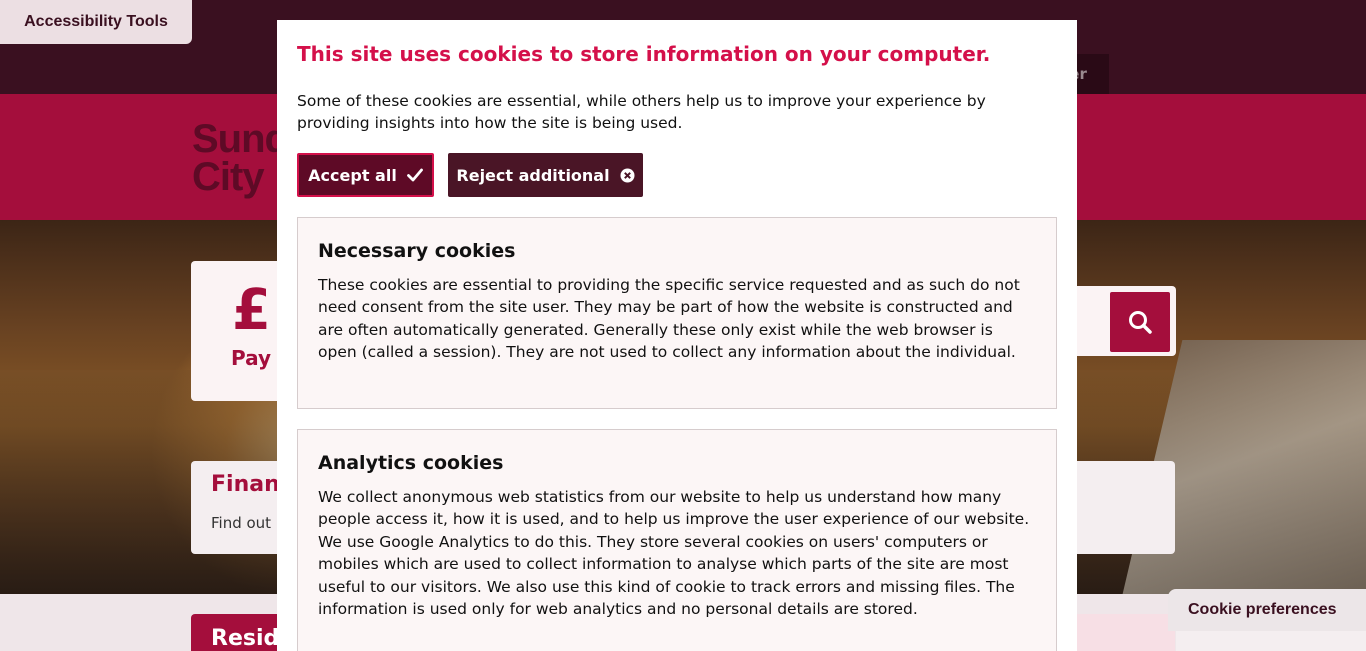  I want to click on check-icon, so click(414, 175).